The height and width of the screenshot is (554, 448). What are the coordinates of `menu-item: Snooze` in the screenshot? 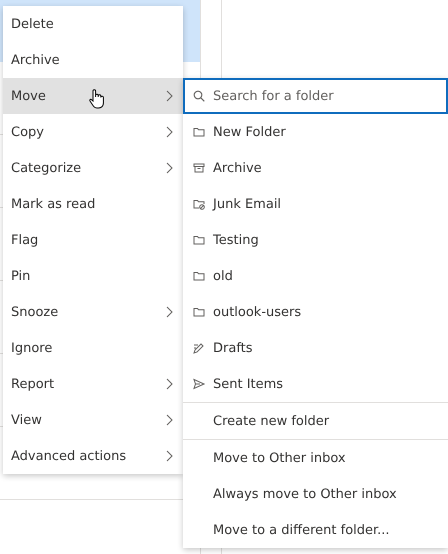 It's located at (93, 312).